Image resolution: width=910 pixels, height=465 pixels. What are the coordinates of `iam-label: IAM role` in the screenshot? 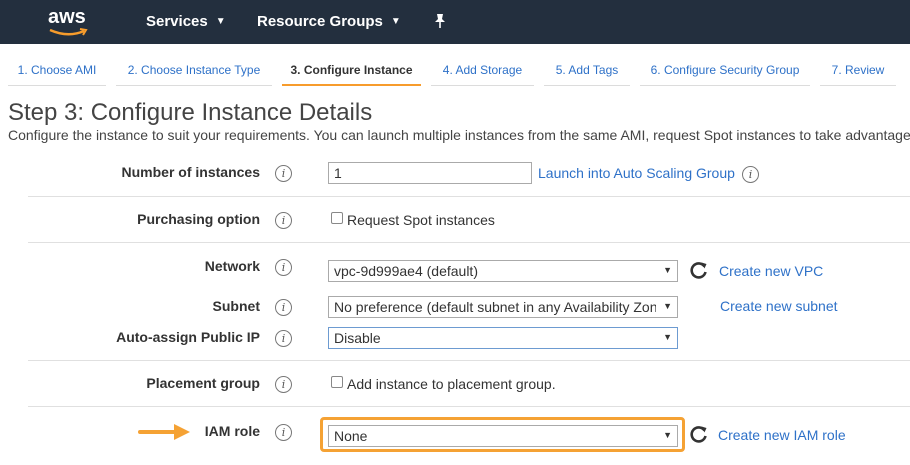 It's located at (232, 431).